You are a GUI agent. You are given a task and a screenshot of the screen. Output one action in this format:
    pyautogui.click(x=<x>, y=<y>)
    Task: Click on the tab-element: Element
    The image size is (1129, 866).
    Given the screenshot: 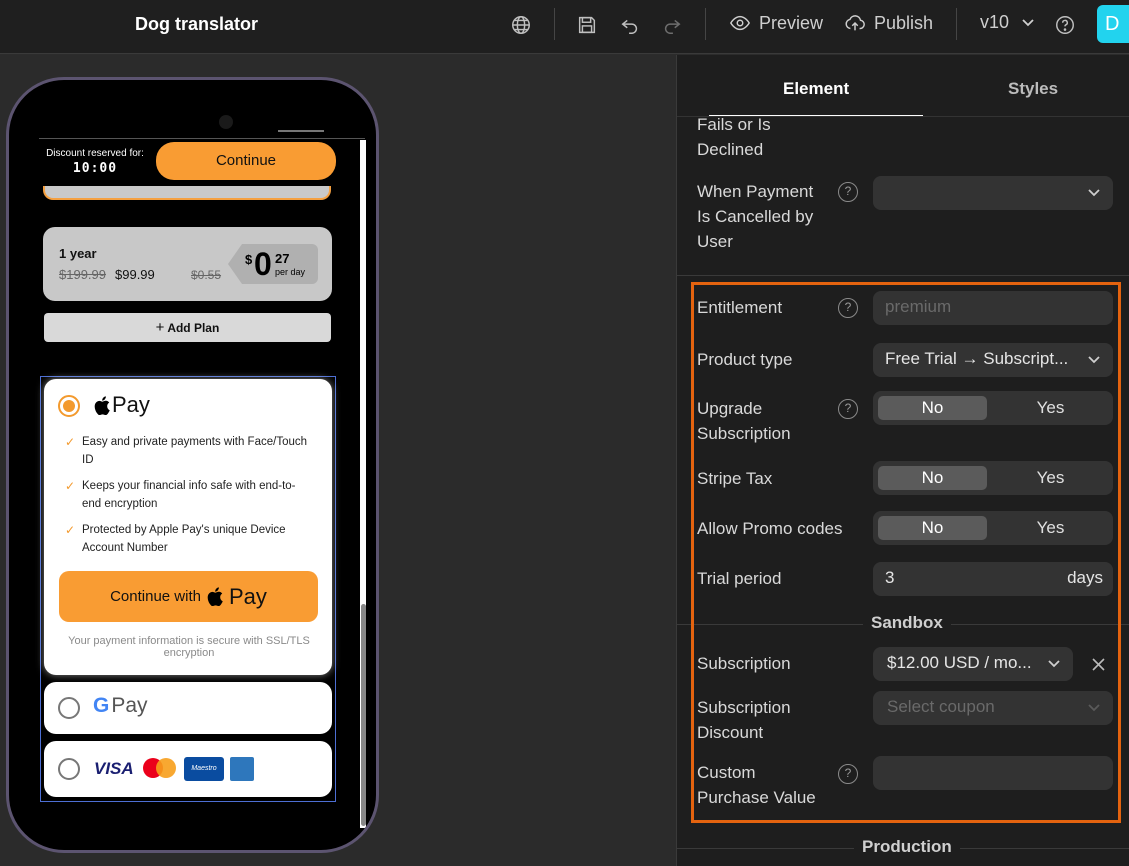 What is the action you would take?
    pyautogui.click(x=816, y=89)
    